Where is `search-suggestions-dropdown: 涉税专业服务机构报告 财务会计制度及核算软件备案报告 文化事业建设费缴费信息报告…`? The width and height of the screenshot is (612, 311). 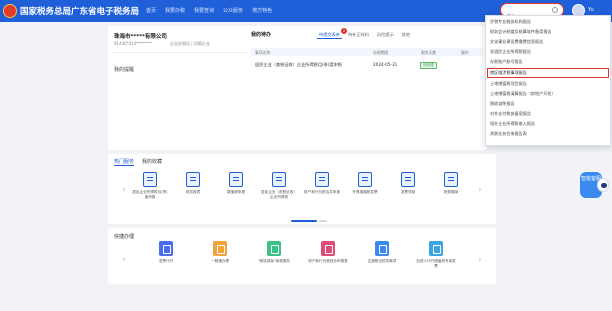 search-suggestions-dropdown: 涉税专业服务机构报告 财务会计制度及核算软件备案报告 文化事业建设费缴费信息报告… is located at coordinates (548, 80).